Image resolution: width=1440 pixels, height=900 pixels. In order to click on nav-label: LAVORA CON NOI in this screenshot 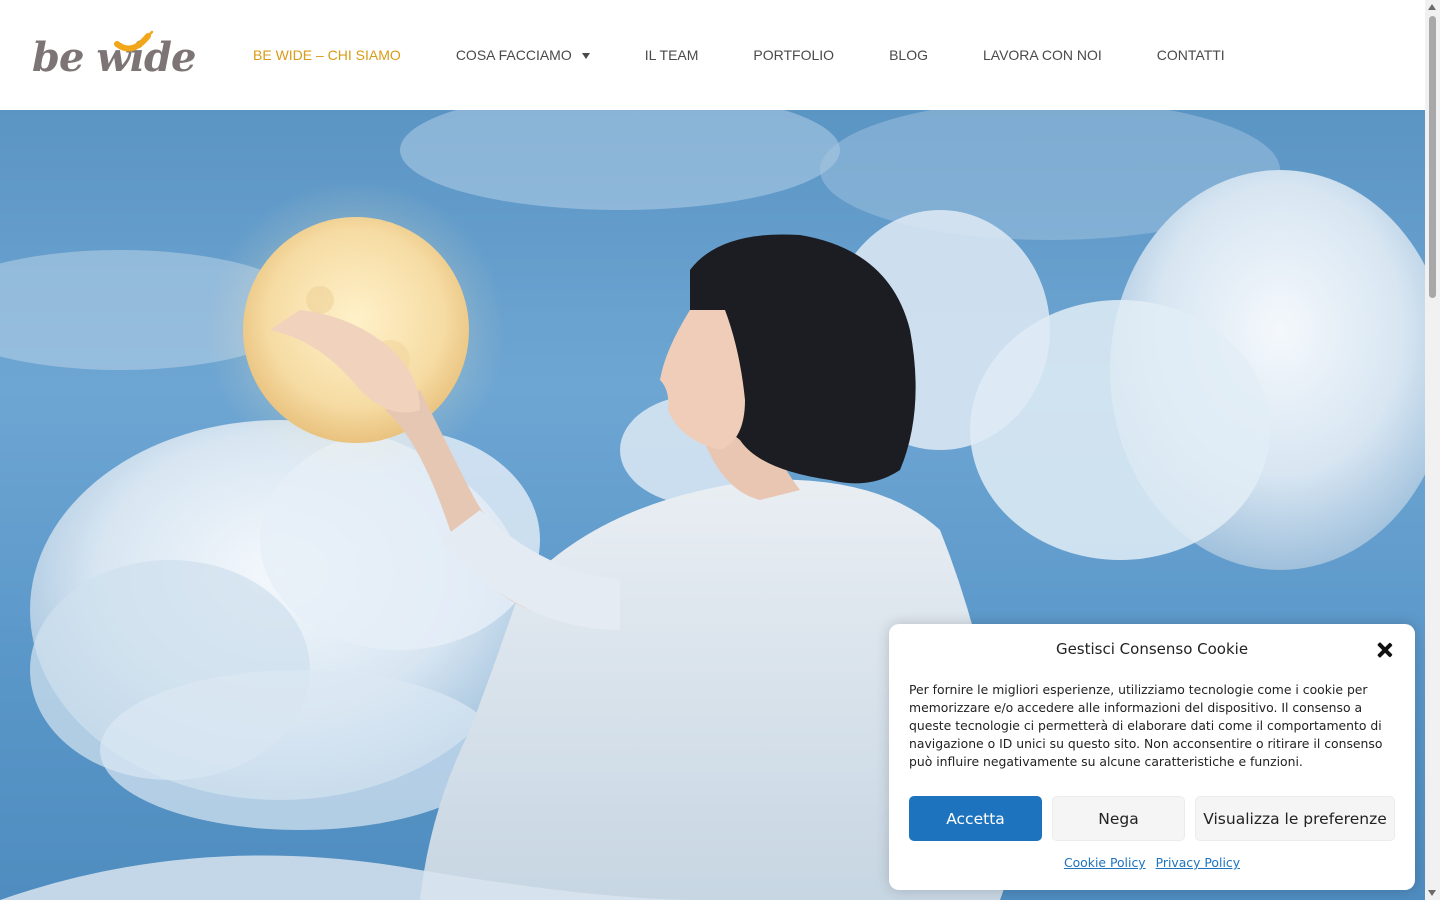, I will do `click(1042, 55)`.